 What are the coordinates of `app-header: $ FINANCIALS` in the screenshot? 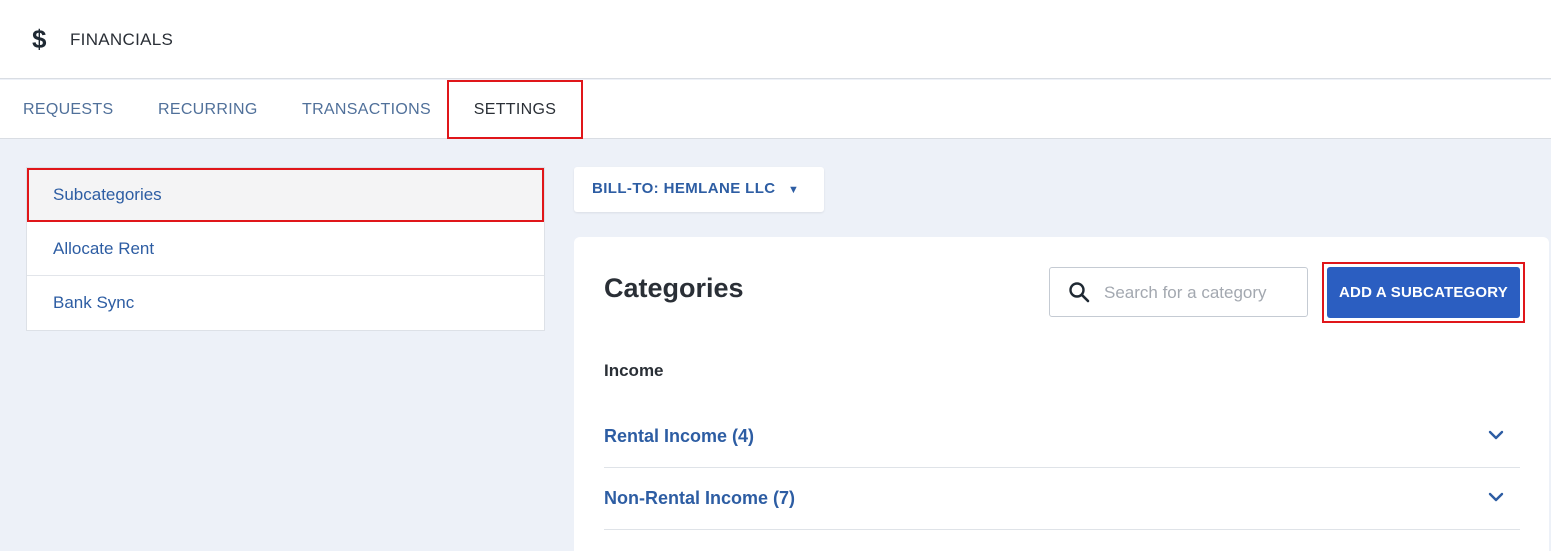 It's located at (775, 39).